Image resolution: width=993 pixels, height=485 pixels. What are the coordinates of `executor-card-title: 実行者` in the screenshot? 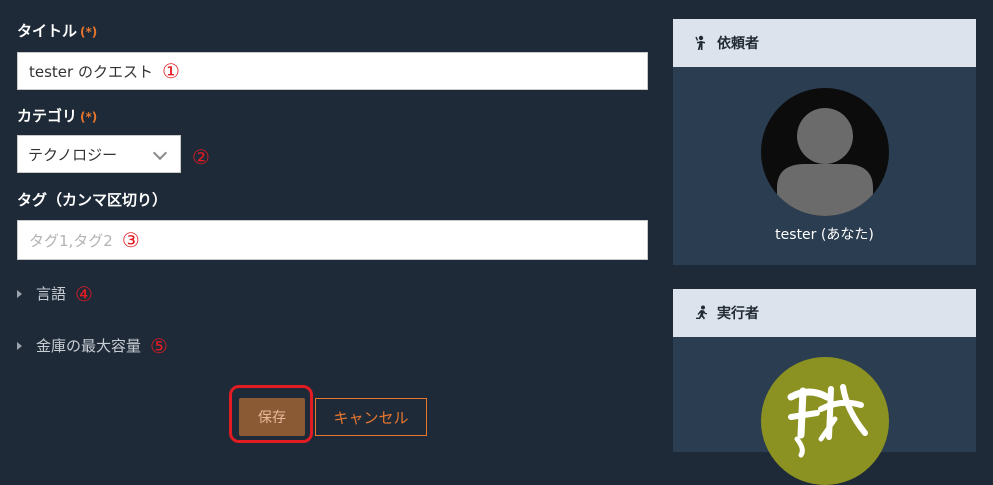 It's located at (738, 314).